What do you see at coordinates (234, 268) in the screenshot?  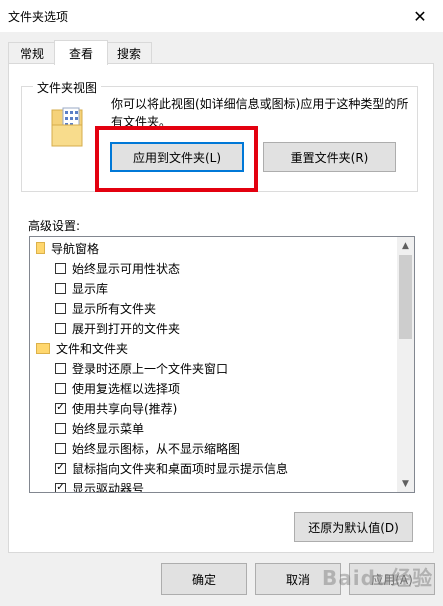 I see `list-item: 始终显示可用性状态` at bounding box center [234, 268].